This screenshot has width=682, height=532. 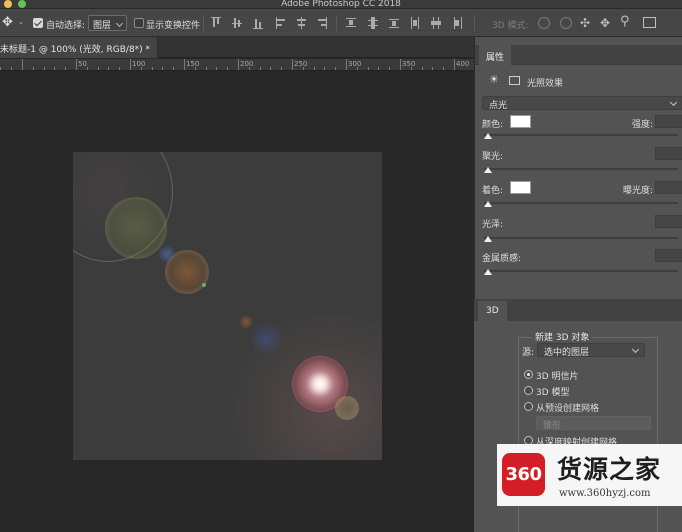 What do you see at coordinates (341, 4) in the screenshot?
I see `app-title: Adobe Photoshop CC 2018` at bounding box center [341, 4].